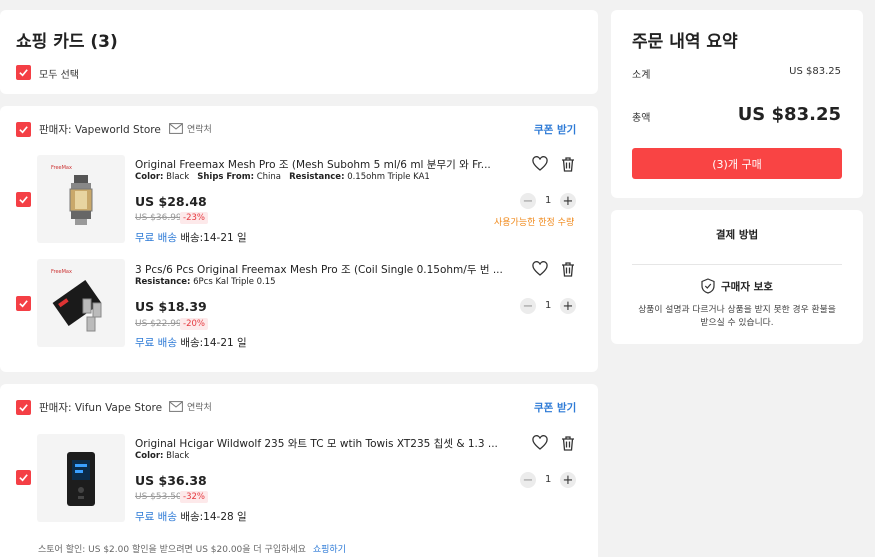 The height and width of the screenshot is (557, 875). What do you see at coordinates (171, 480) in the screenshot?
I see `product-price: US $36.38` at bounding box center [171, 480].